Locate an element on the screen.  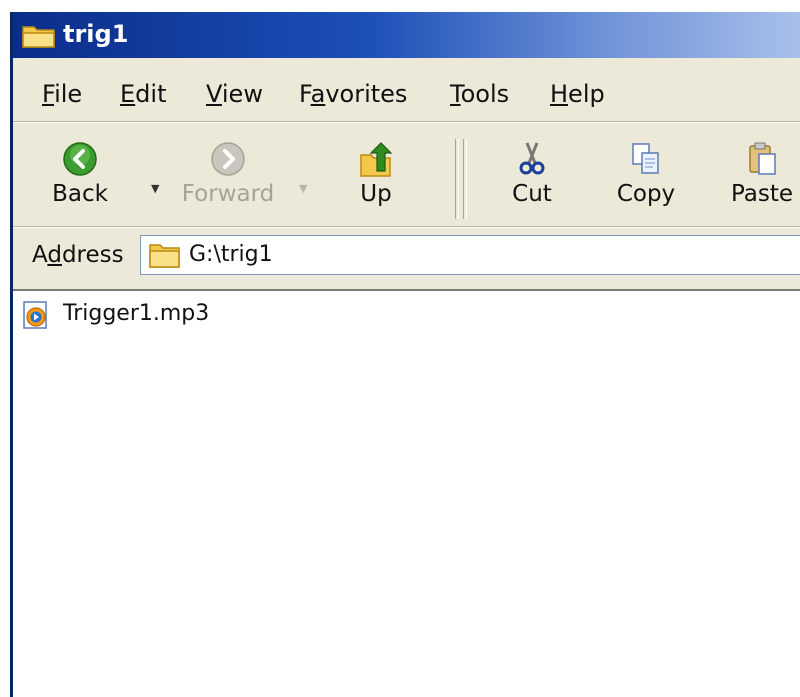
forward-label: Forward is located at coordinates (228, 194).